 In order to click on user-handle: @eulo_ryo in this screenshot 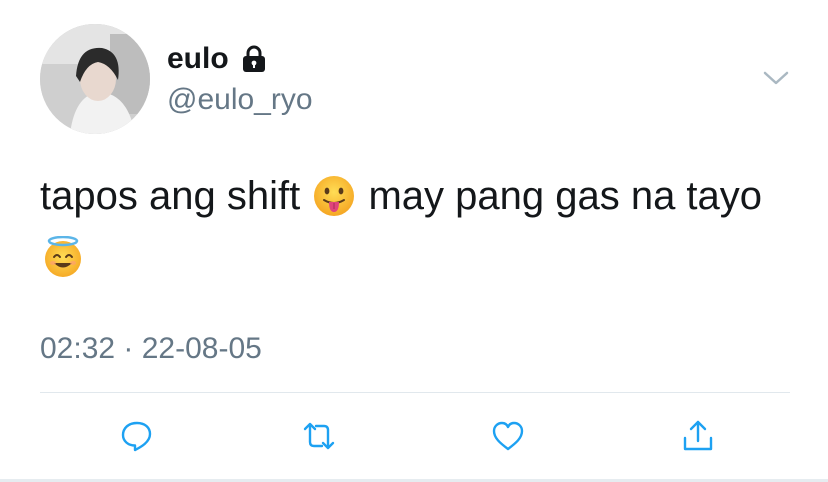, I will do `click(240, 100)`.